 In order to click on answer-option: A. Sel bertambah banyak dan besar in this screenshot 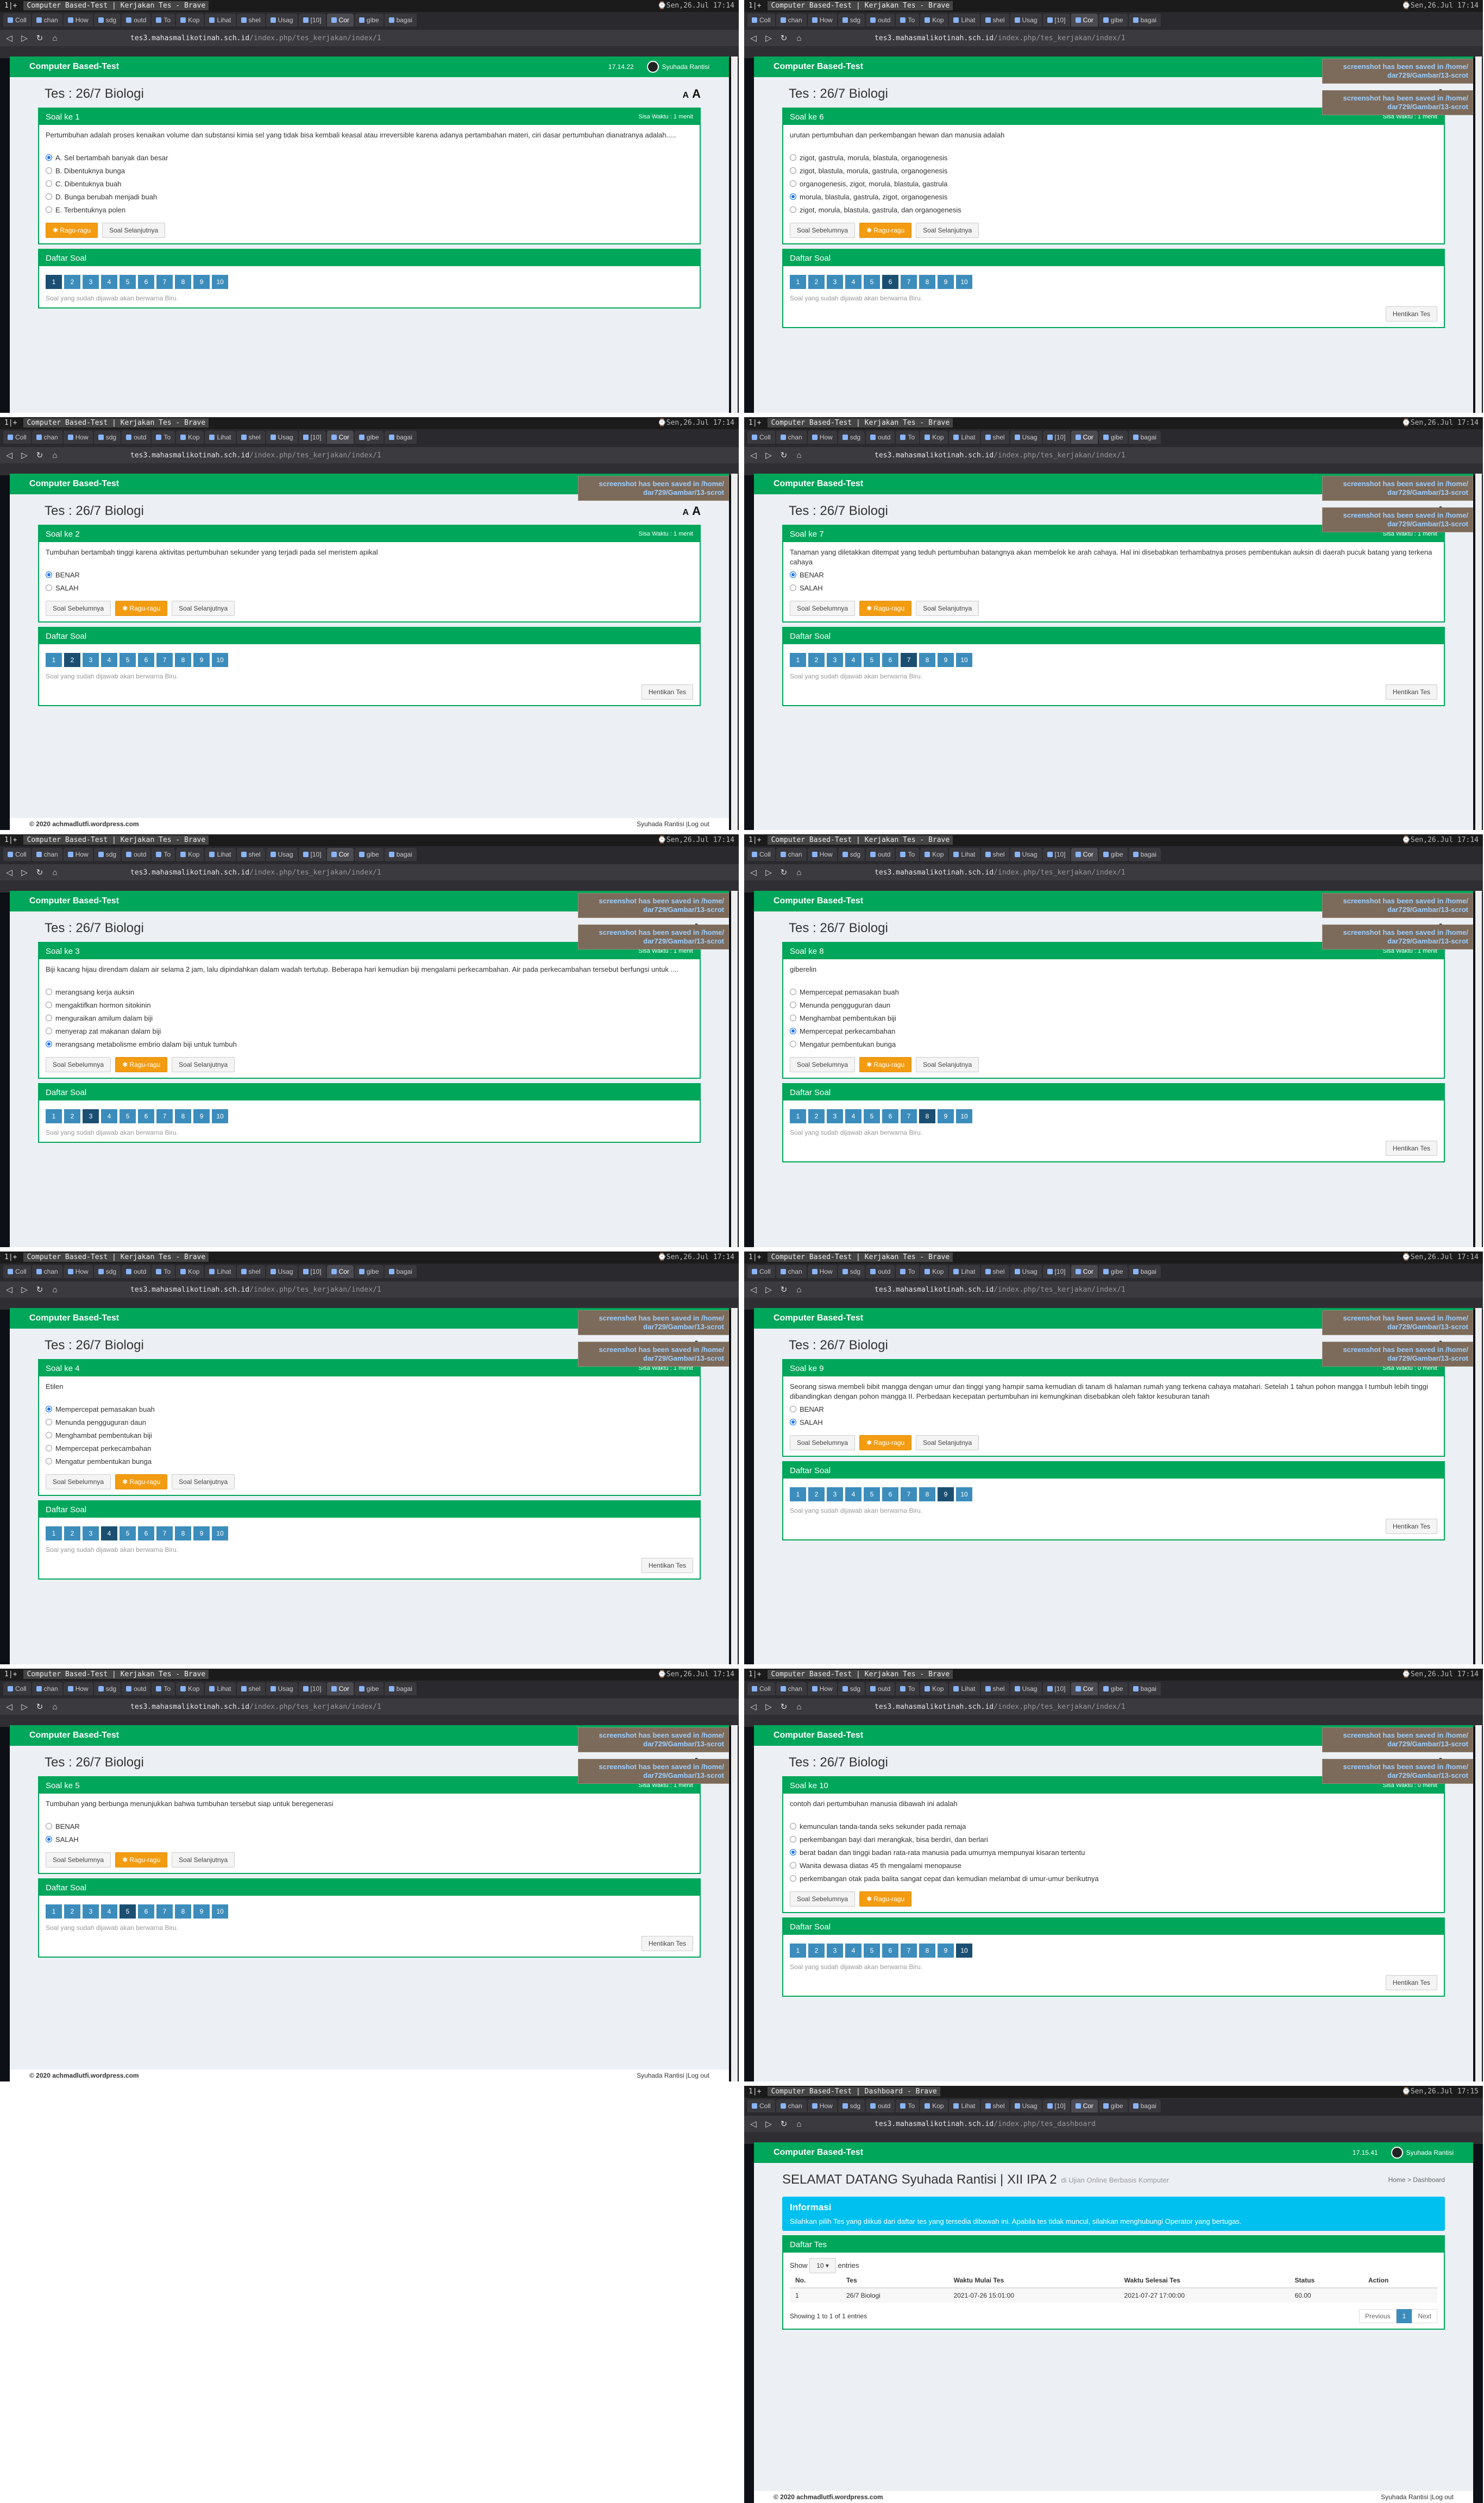, I will do `click(369, 158)`.